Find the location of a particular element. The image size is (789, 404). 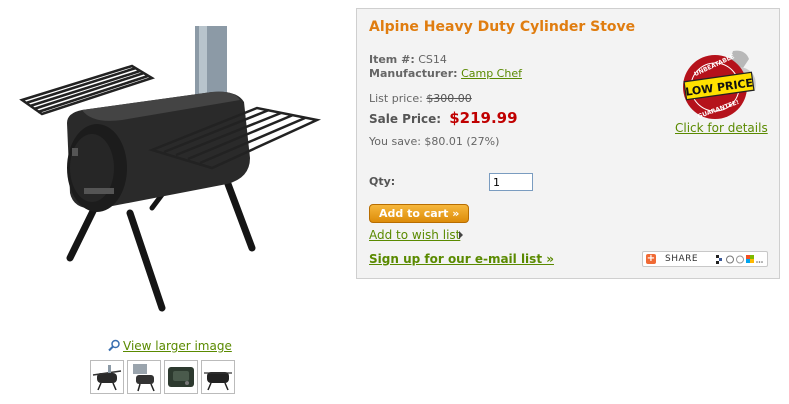

plus-icon: + is located at coordinates (651, 258).